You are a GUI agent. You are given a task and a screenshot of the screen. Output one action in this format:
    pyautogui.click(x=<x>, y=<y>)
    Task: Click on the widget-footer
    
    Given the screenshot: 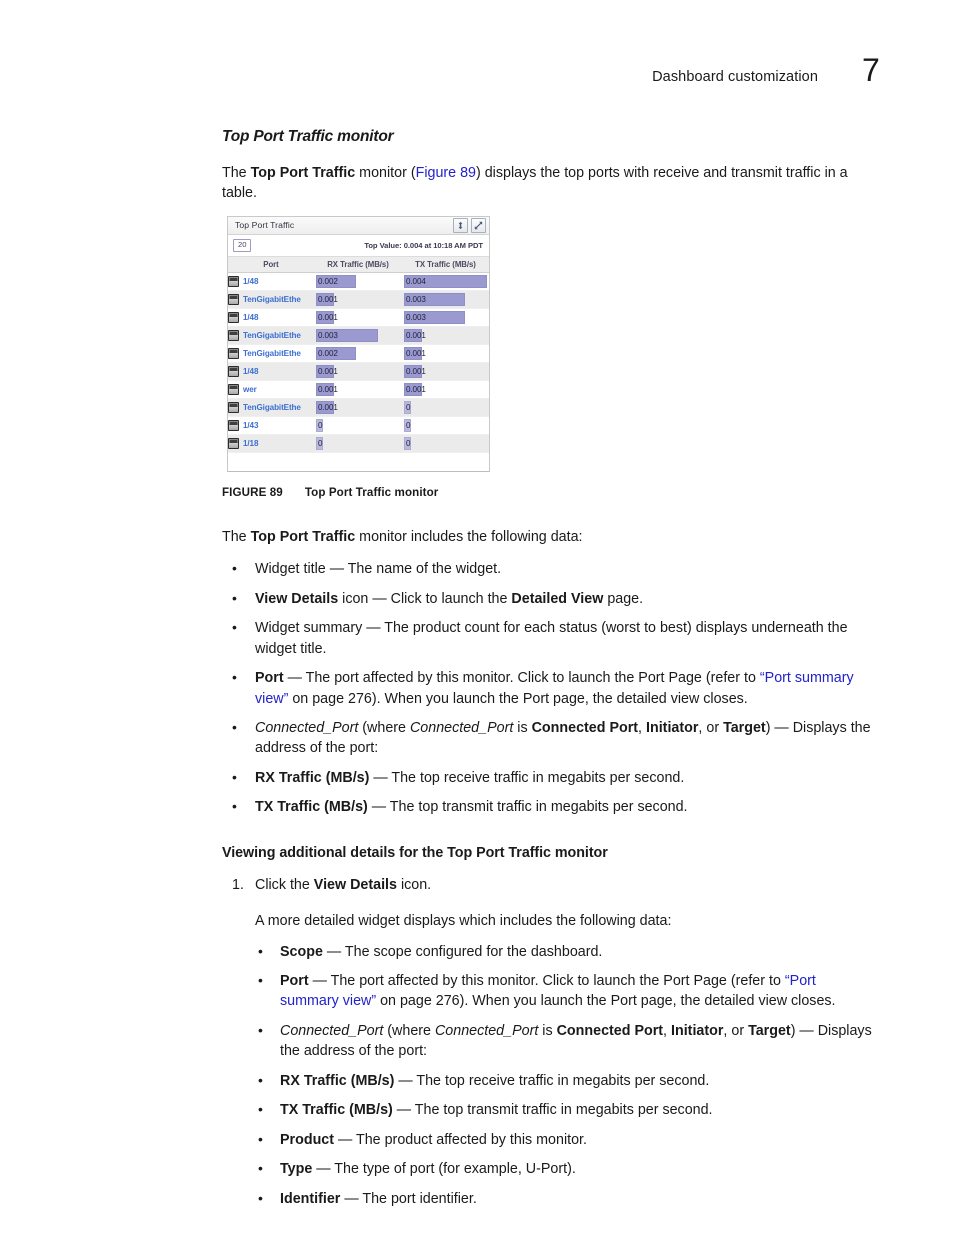 What is the action you would take?
    pyautogui.click(x=358, y=461)
    